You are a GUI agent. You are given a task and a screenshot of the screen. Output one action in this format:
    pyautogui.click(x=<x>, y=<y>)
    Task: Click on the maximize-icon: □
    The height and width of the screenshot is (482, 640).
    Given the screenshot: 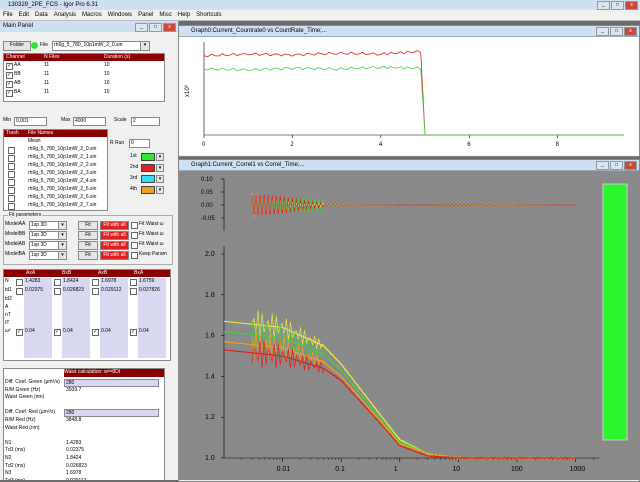 What is the action you would take?
    pyautogui.click(x=617, y=5)
    